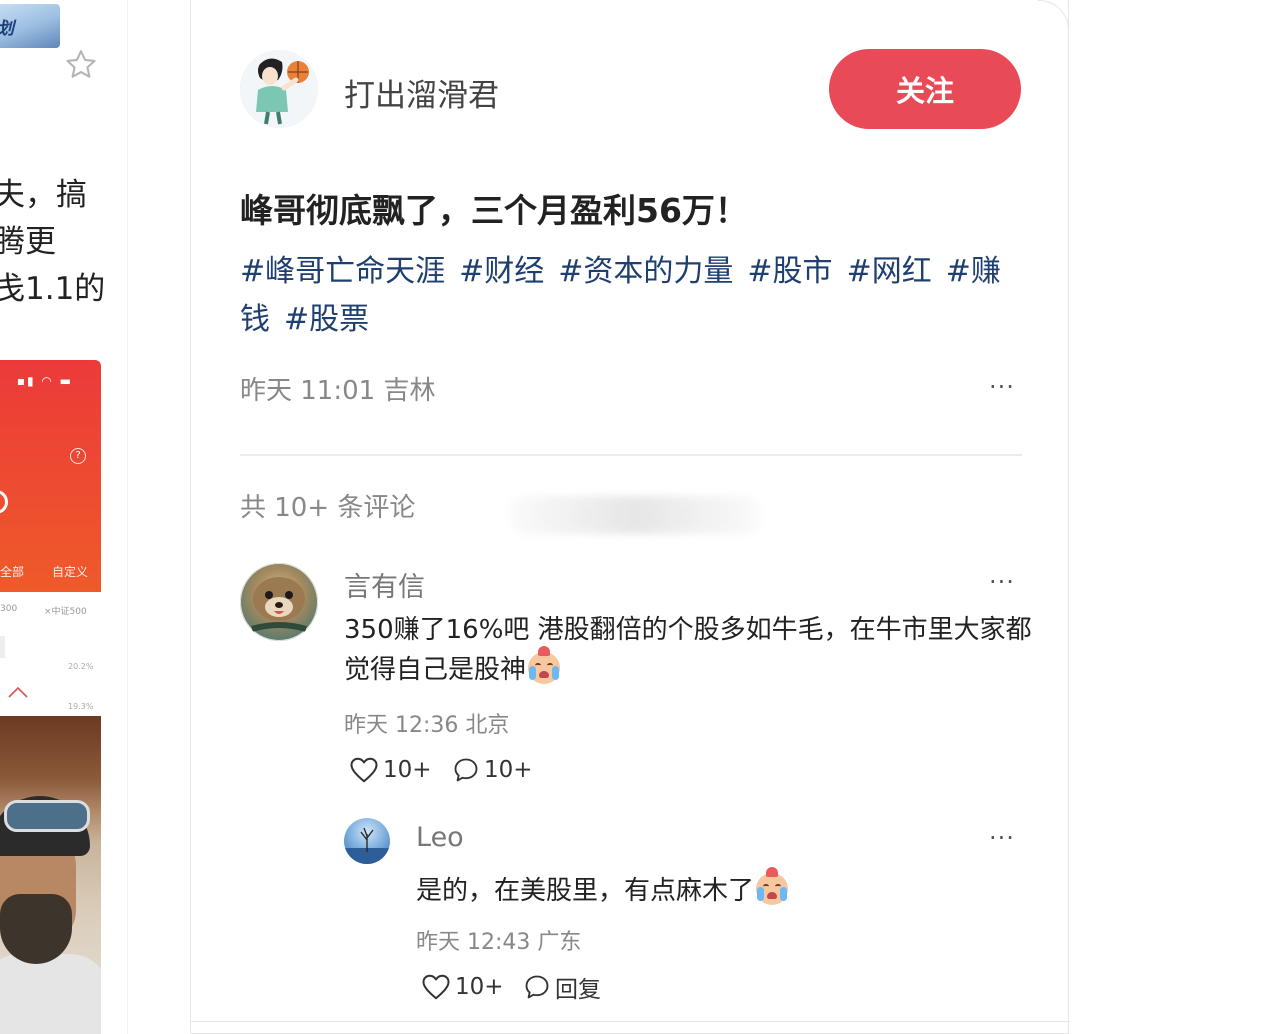  Describe the element at coordinates (50, 994) in the screenshot. I see `photo-coat` at that location.